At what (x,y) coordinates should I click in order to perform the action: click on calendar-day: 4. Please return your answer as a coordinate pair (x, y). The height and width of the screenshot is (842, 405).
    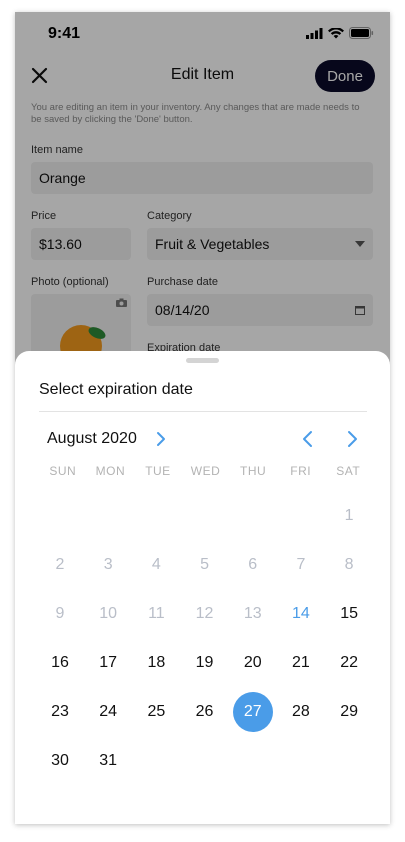
    Looking at the image, I should click on (156, 564).